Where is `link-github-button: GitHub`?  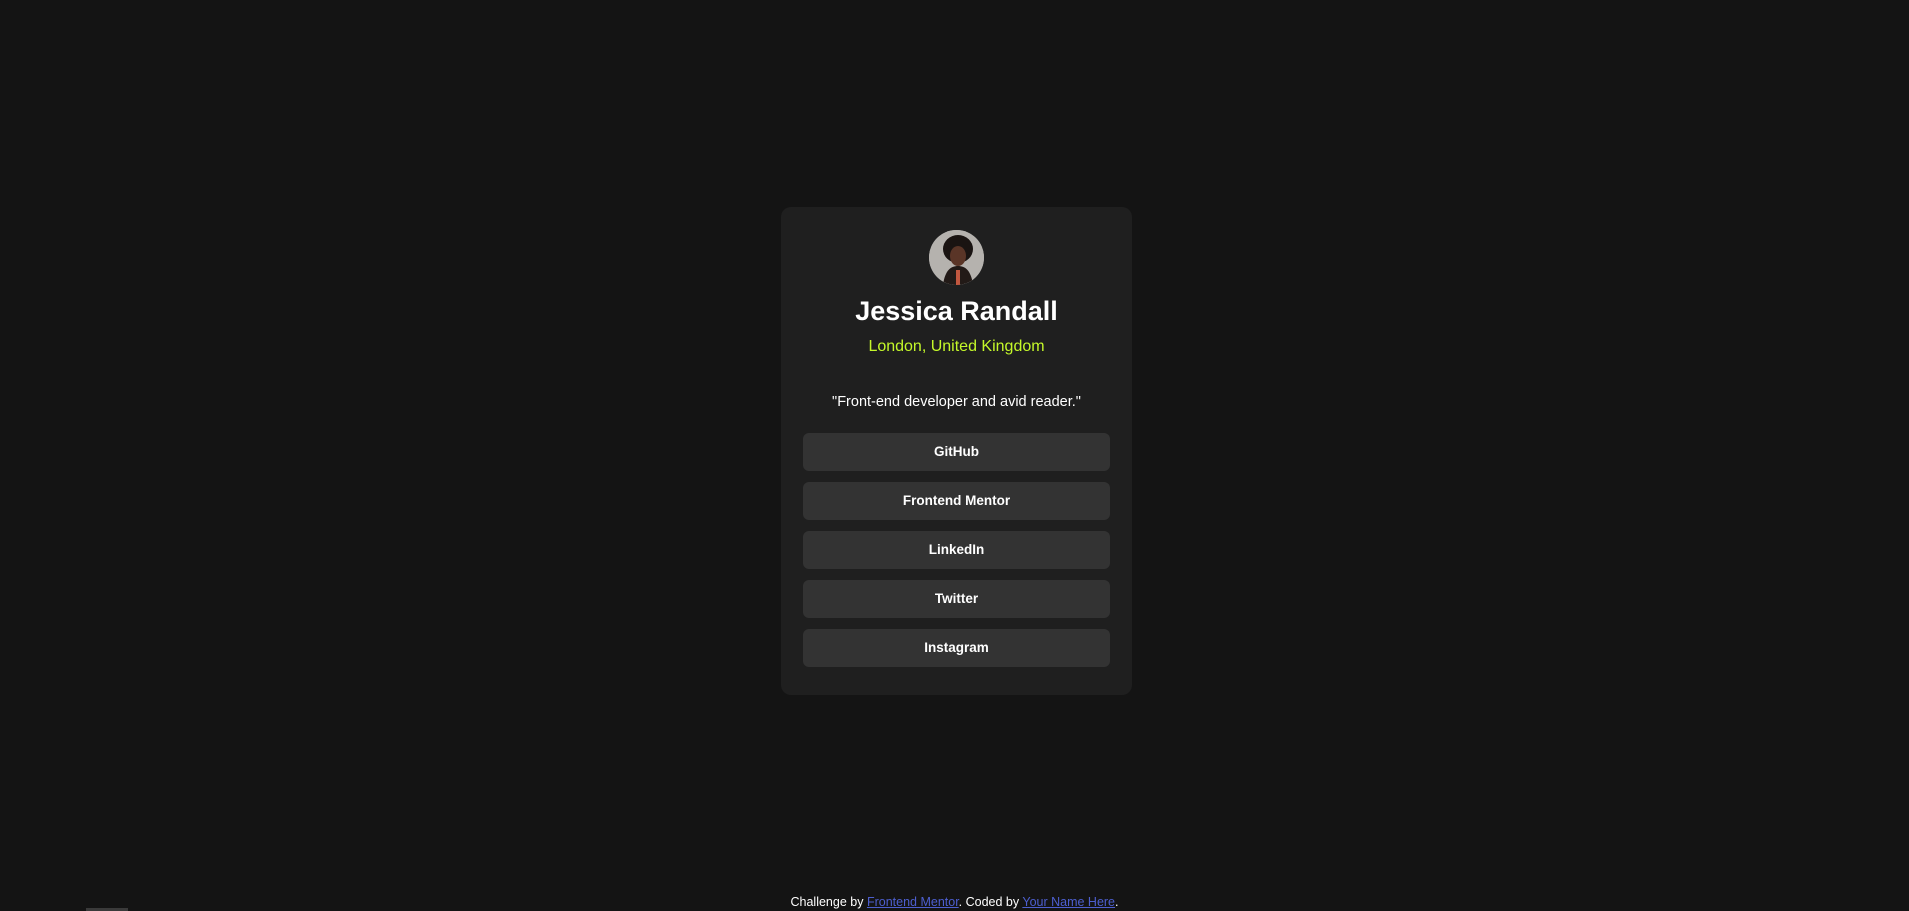
link-github-button: GitHub is located at coordinates (956, 452).